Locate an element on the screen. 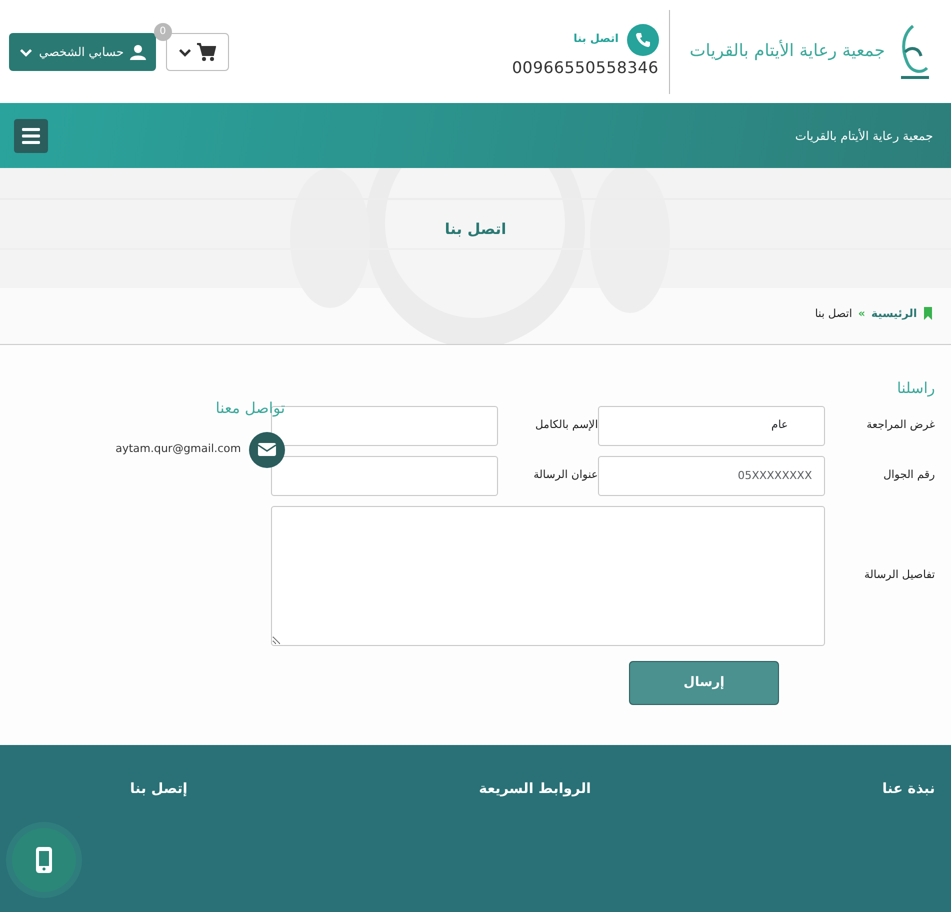 The width and height of the screenshot is (951, 912). bookmark-icon is located at coordinates (928, 313).